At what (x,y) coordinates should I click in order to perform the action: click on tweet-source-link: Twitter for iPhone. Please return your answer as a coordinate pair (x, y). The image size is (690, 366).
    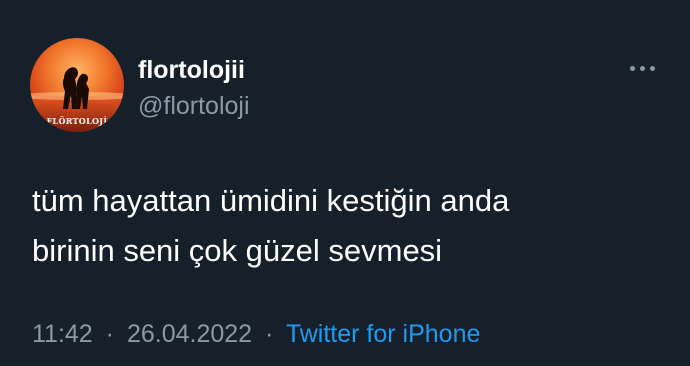
    Looking at the image, I should click on (383, 334).